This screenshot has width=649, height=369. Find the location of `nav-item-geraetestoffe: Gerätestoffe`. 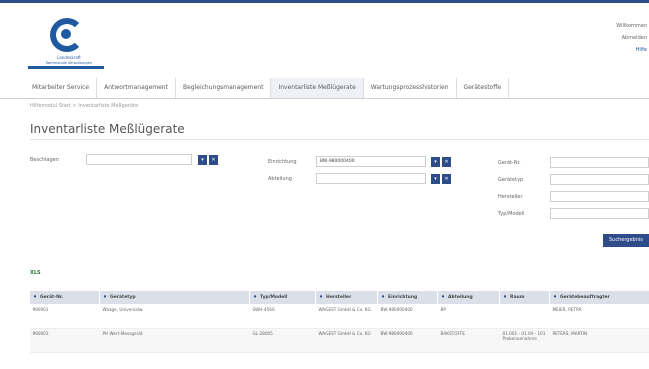

nav-item-geraetestoffe: Gerätestoffe is located at coordinates (483, 88).